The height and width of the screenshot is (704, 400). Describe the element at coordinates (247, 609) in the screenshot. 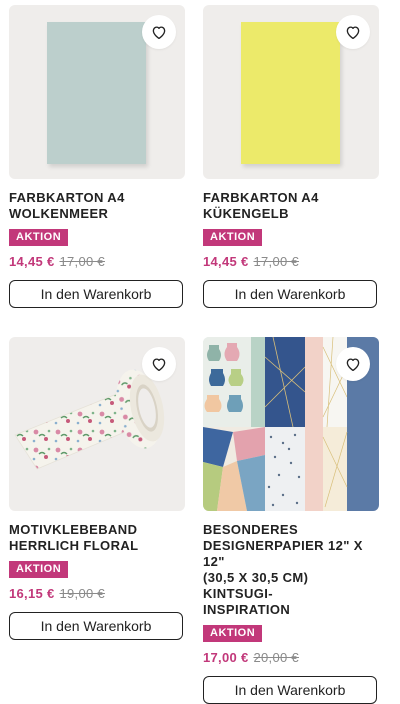

I see `title-line: INSPIRATION` at that location.